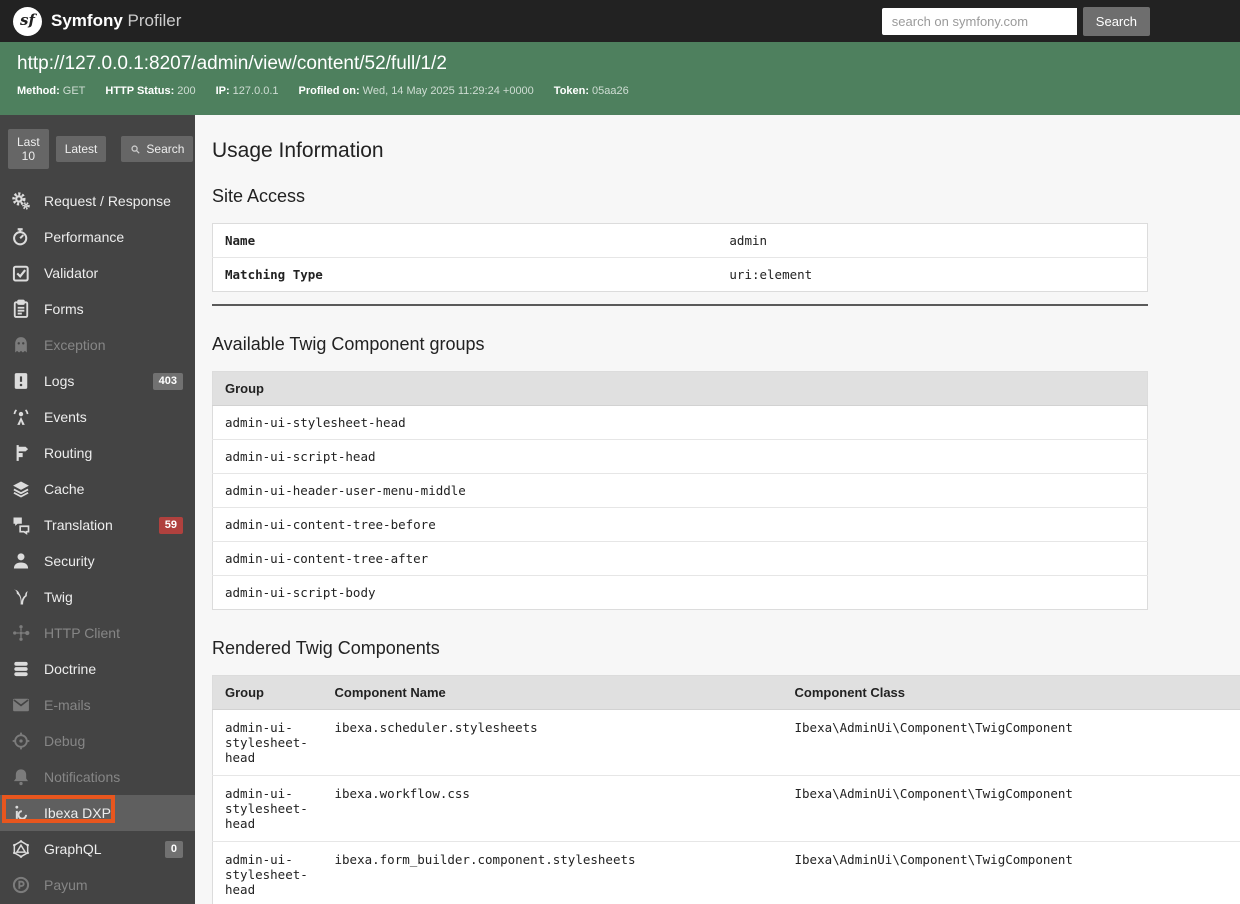 The height and width of the screenshot is (904, 1240). I want to click on magnifier-icon, so click(135, 149).